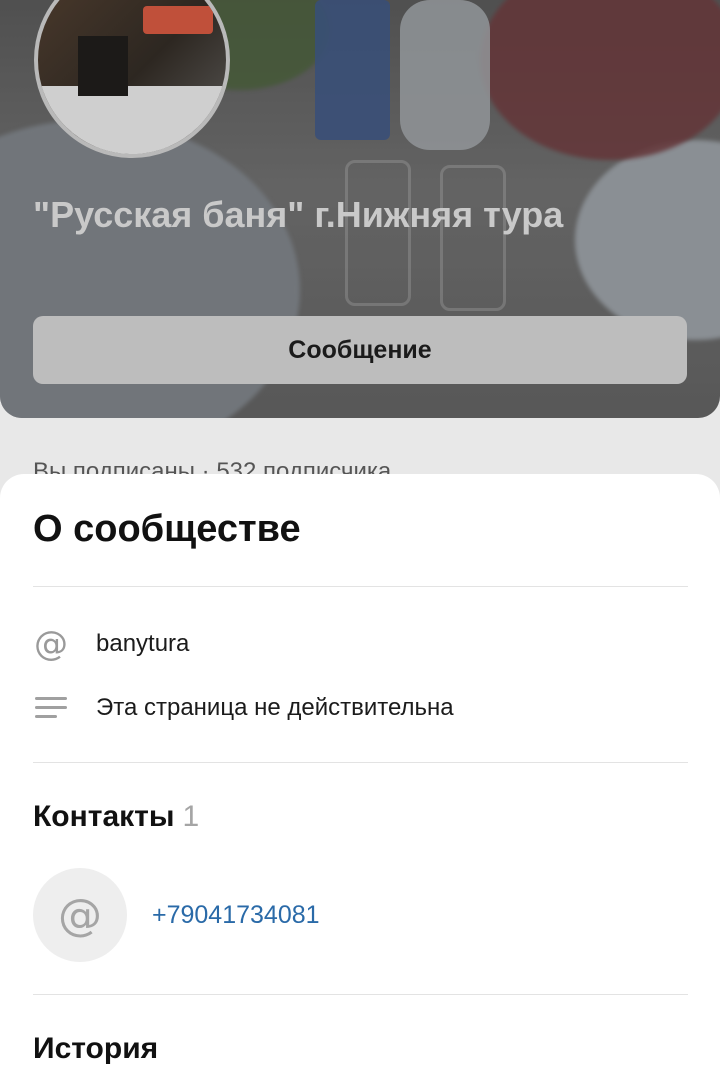 This screenshot has height=1080, width=720. I want to click on contacts-title: Контакты, so click(104, 816).